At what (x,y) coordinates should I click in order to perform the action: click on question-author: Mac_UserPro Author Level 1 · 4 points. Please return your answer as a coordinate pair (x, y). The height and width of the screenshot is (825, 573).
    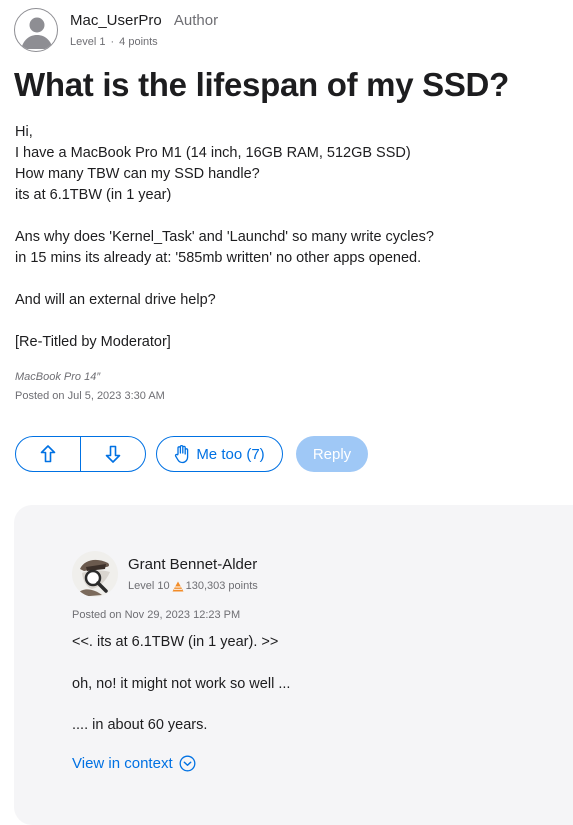
    Looking at the image, I should click on (116, 30).